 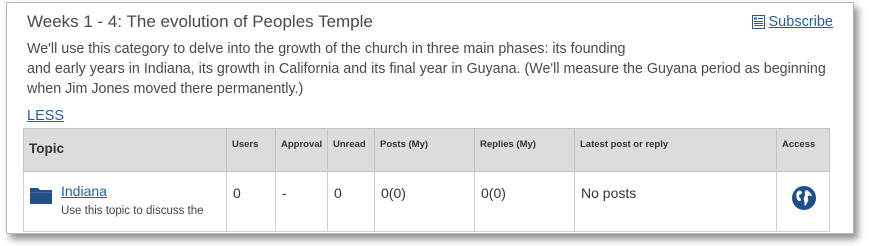 I want to click on posts-cell: 0(0), so click(x=424, y=201).